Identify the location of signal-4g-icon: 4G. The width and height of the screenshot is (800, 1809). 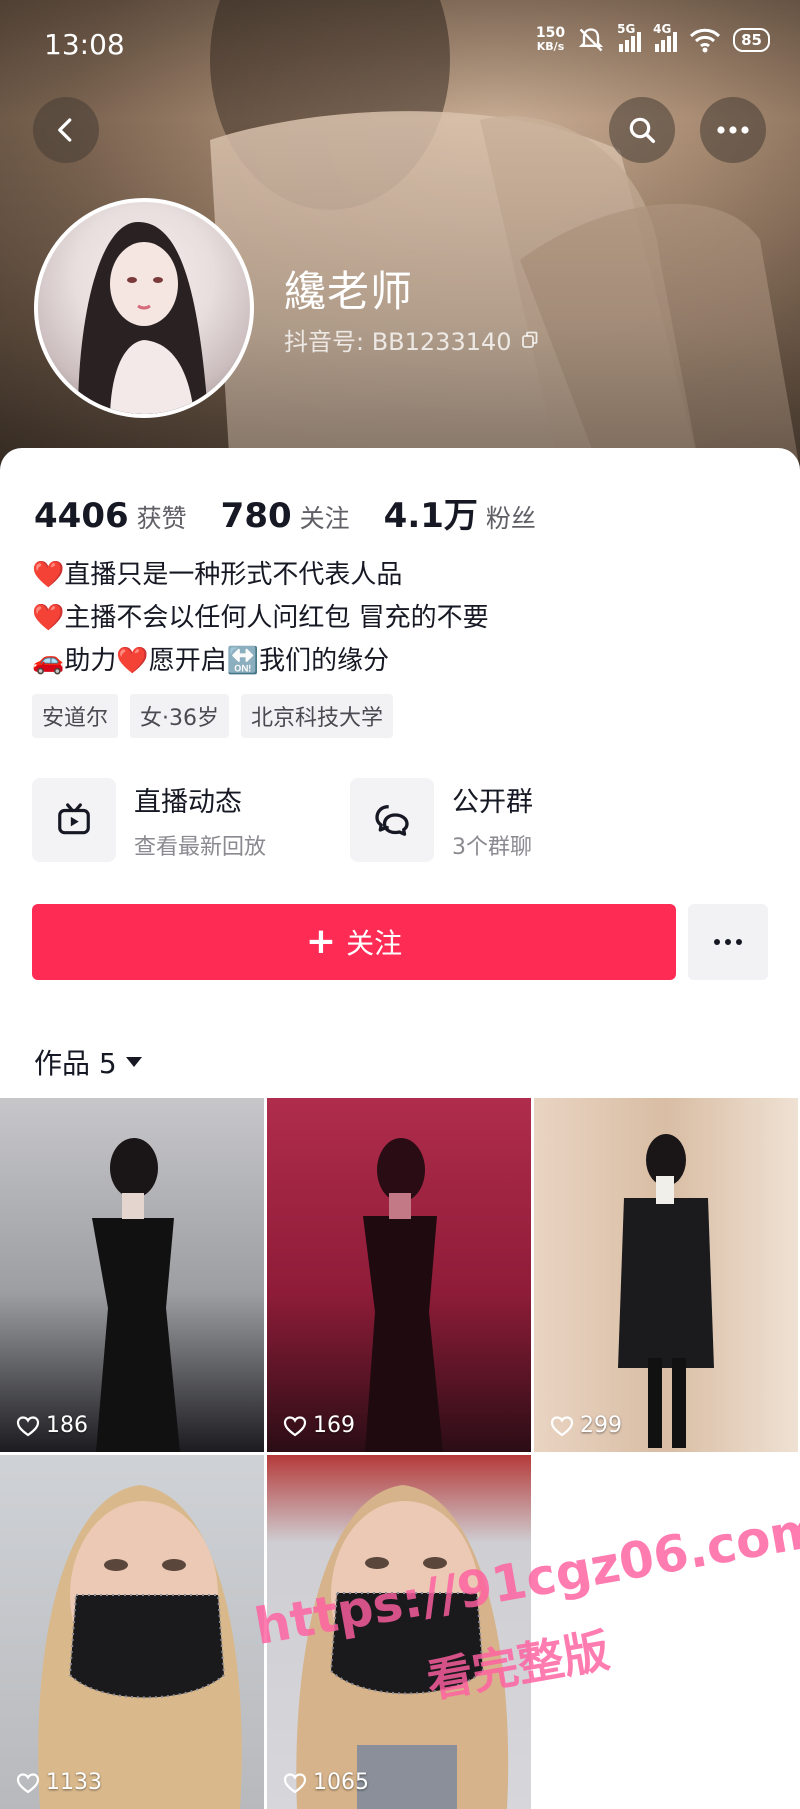
(665, 37).